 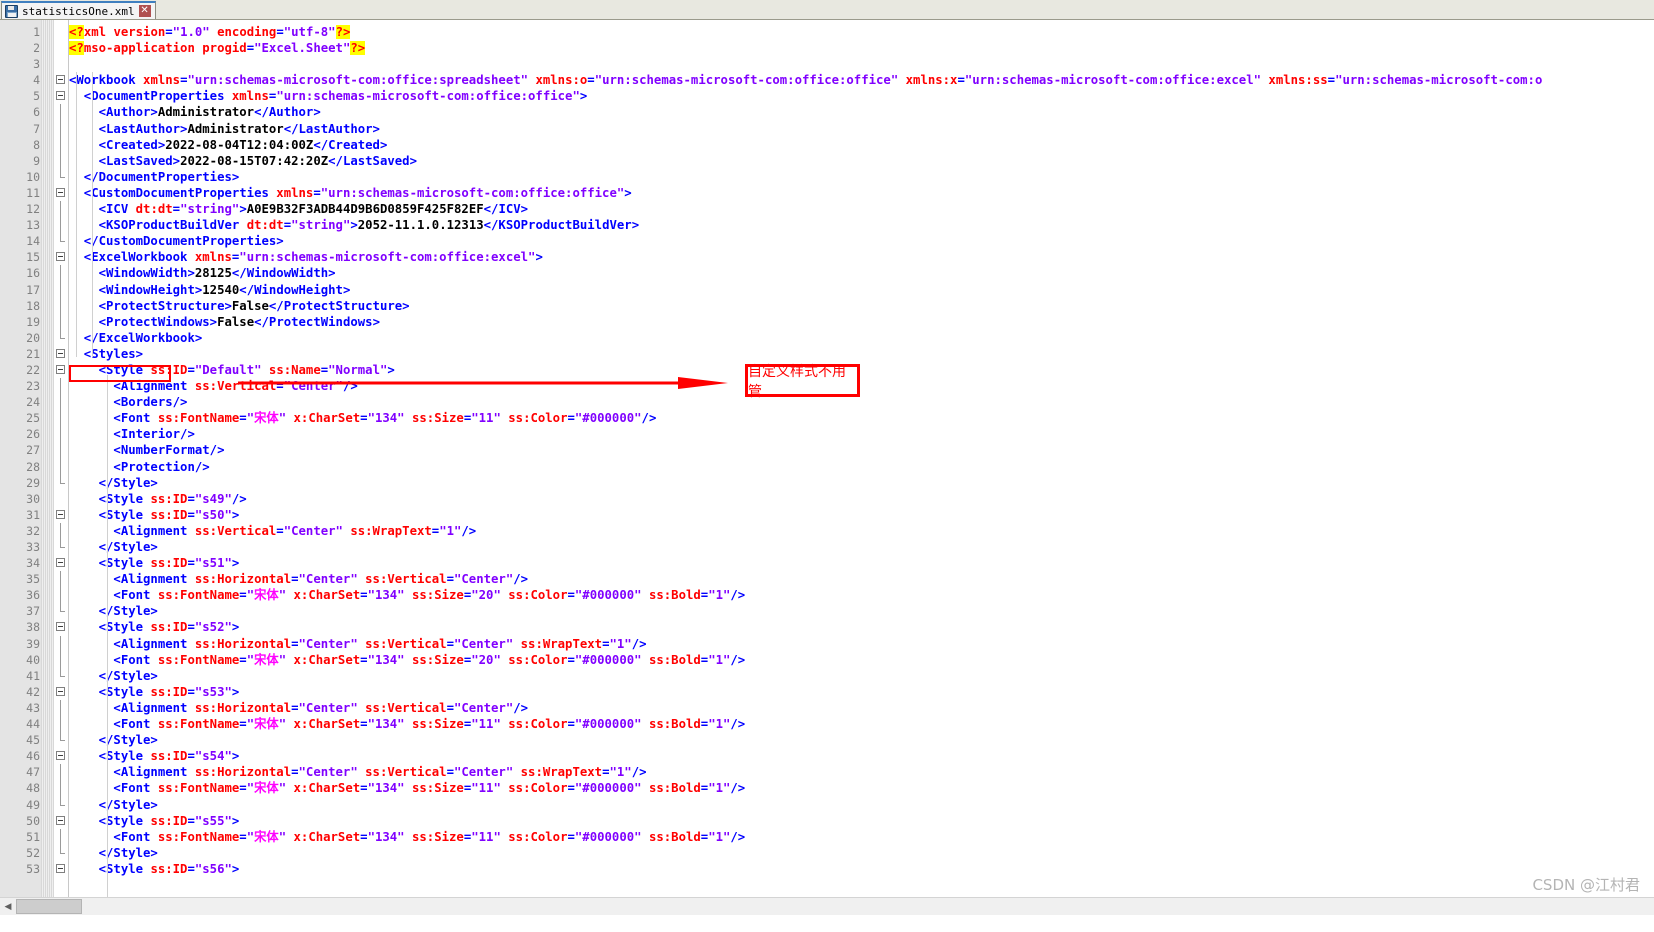 What do you see at coordinates (861, 354) in the screenshot?
I see `code-line: <Styles>` at bounding box center [861, 354].